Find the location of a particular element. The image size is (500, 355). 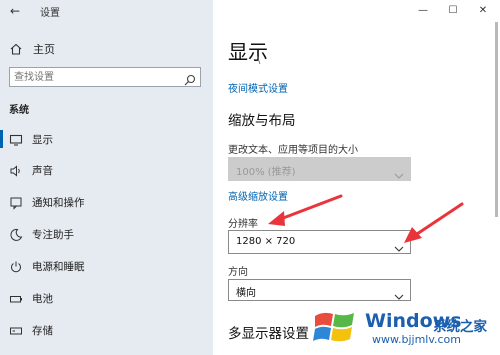

sidebar-item-sound: 声音 is located at coordinates (106, 170).